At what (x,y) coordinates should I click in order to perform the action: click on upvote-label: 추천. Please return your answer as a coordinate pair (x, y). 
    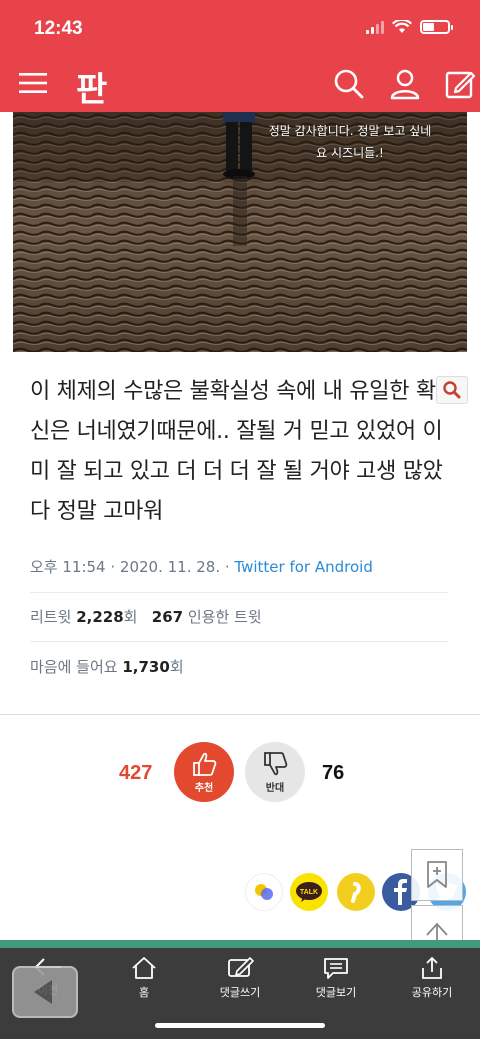
    Looking at the image, I should click on (204, 788).